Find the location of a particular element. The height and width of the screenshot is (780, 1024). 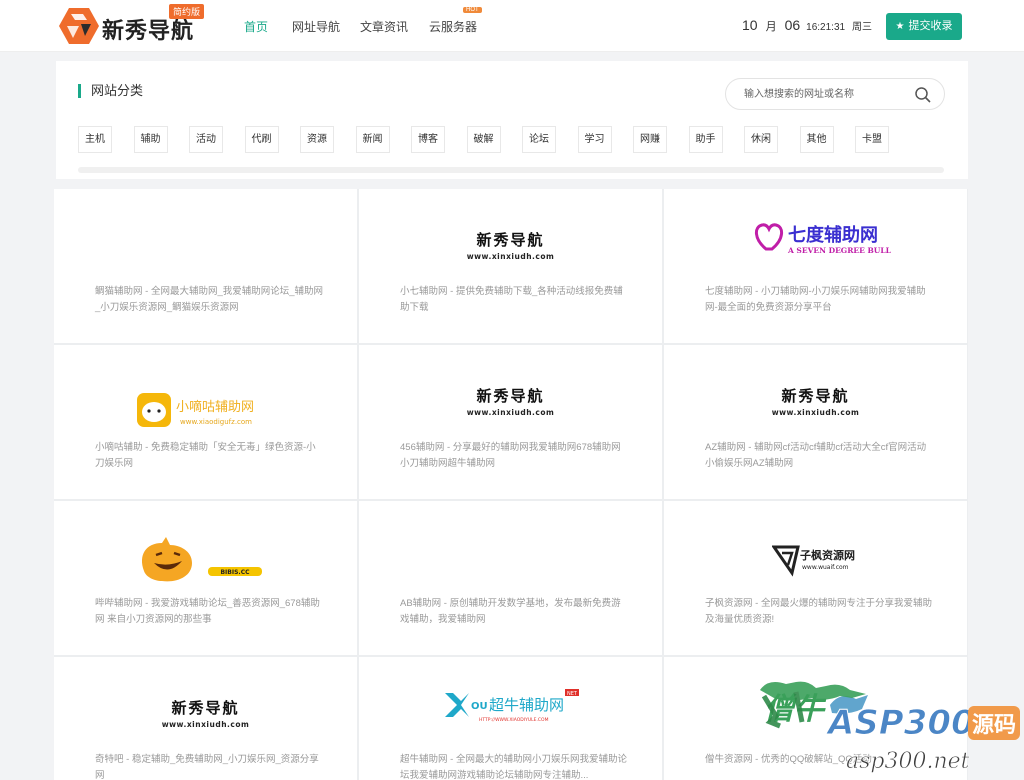

search-input is located at coordinates (824, 94).